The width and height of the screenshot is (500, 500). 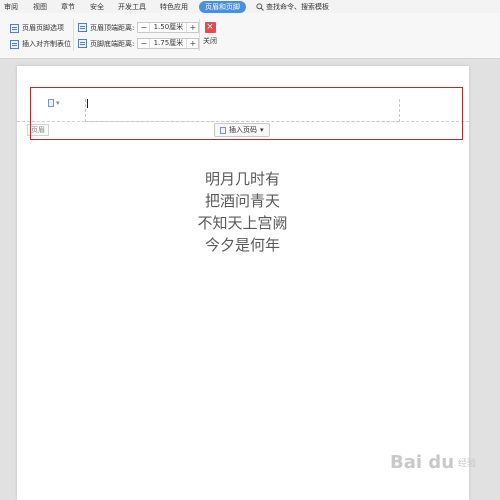 What do you see at coordinates (68, 7) in the screenshot?
I see `tab-chapter: 章节` at bounding box center [68, 7].